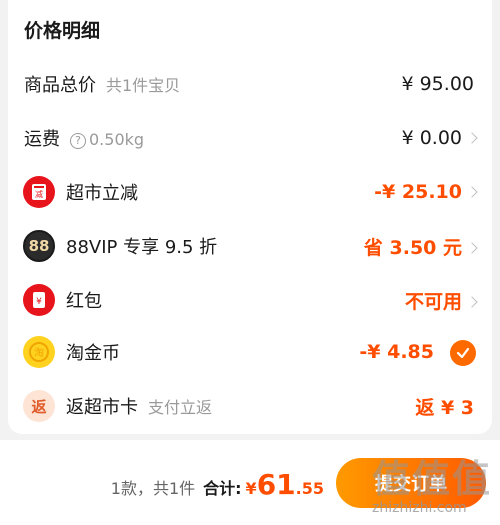 Image resolution: width=500 pixels, height=525 pixels. I want to click on row-cashback: 返 返超市卡 支付立返 返 ¥ 3, so click(250, 406).